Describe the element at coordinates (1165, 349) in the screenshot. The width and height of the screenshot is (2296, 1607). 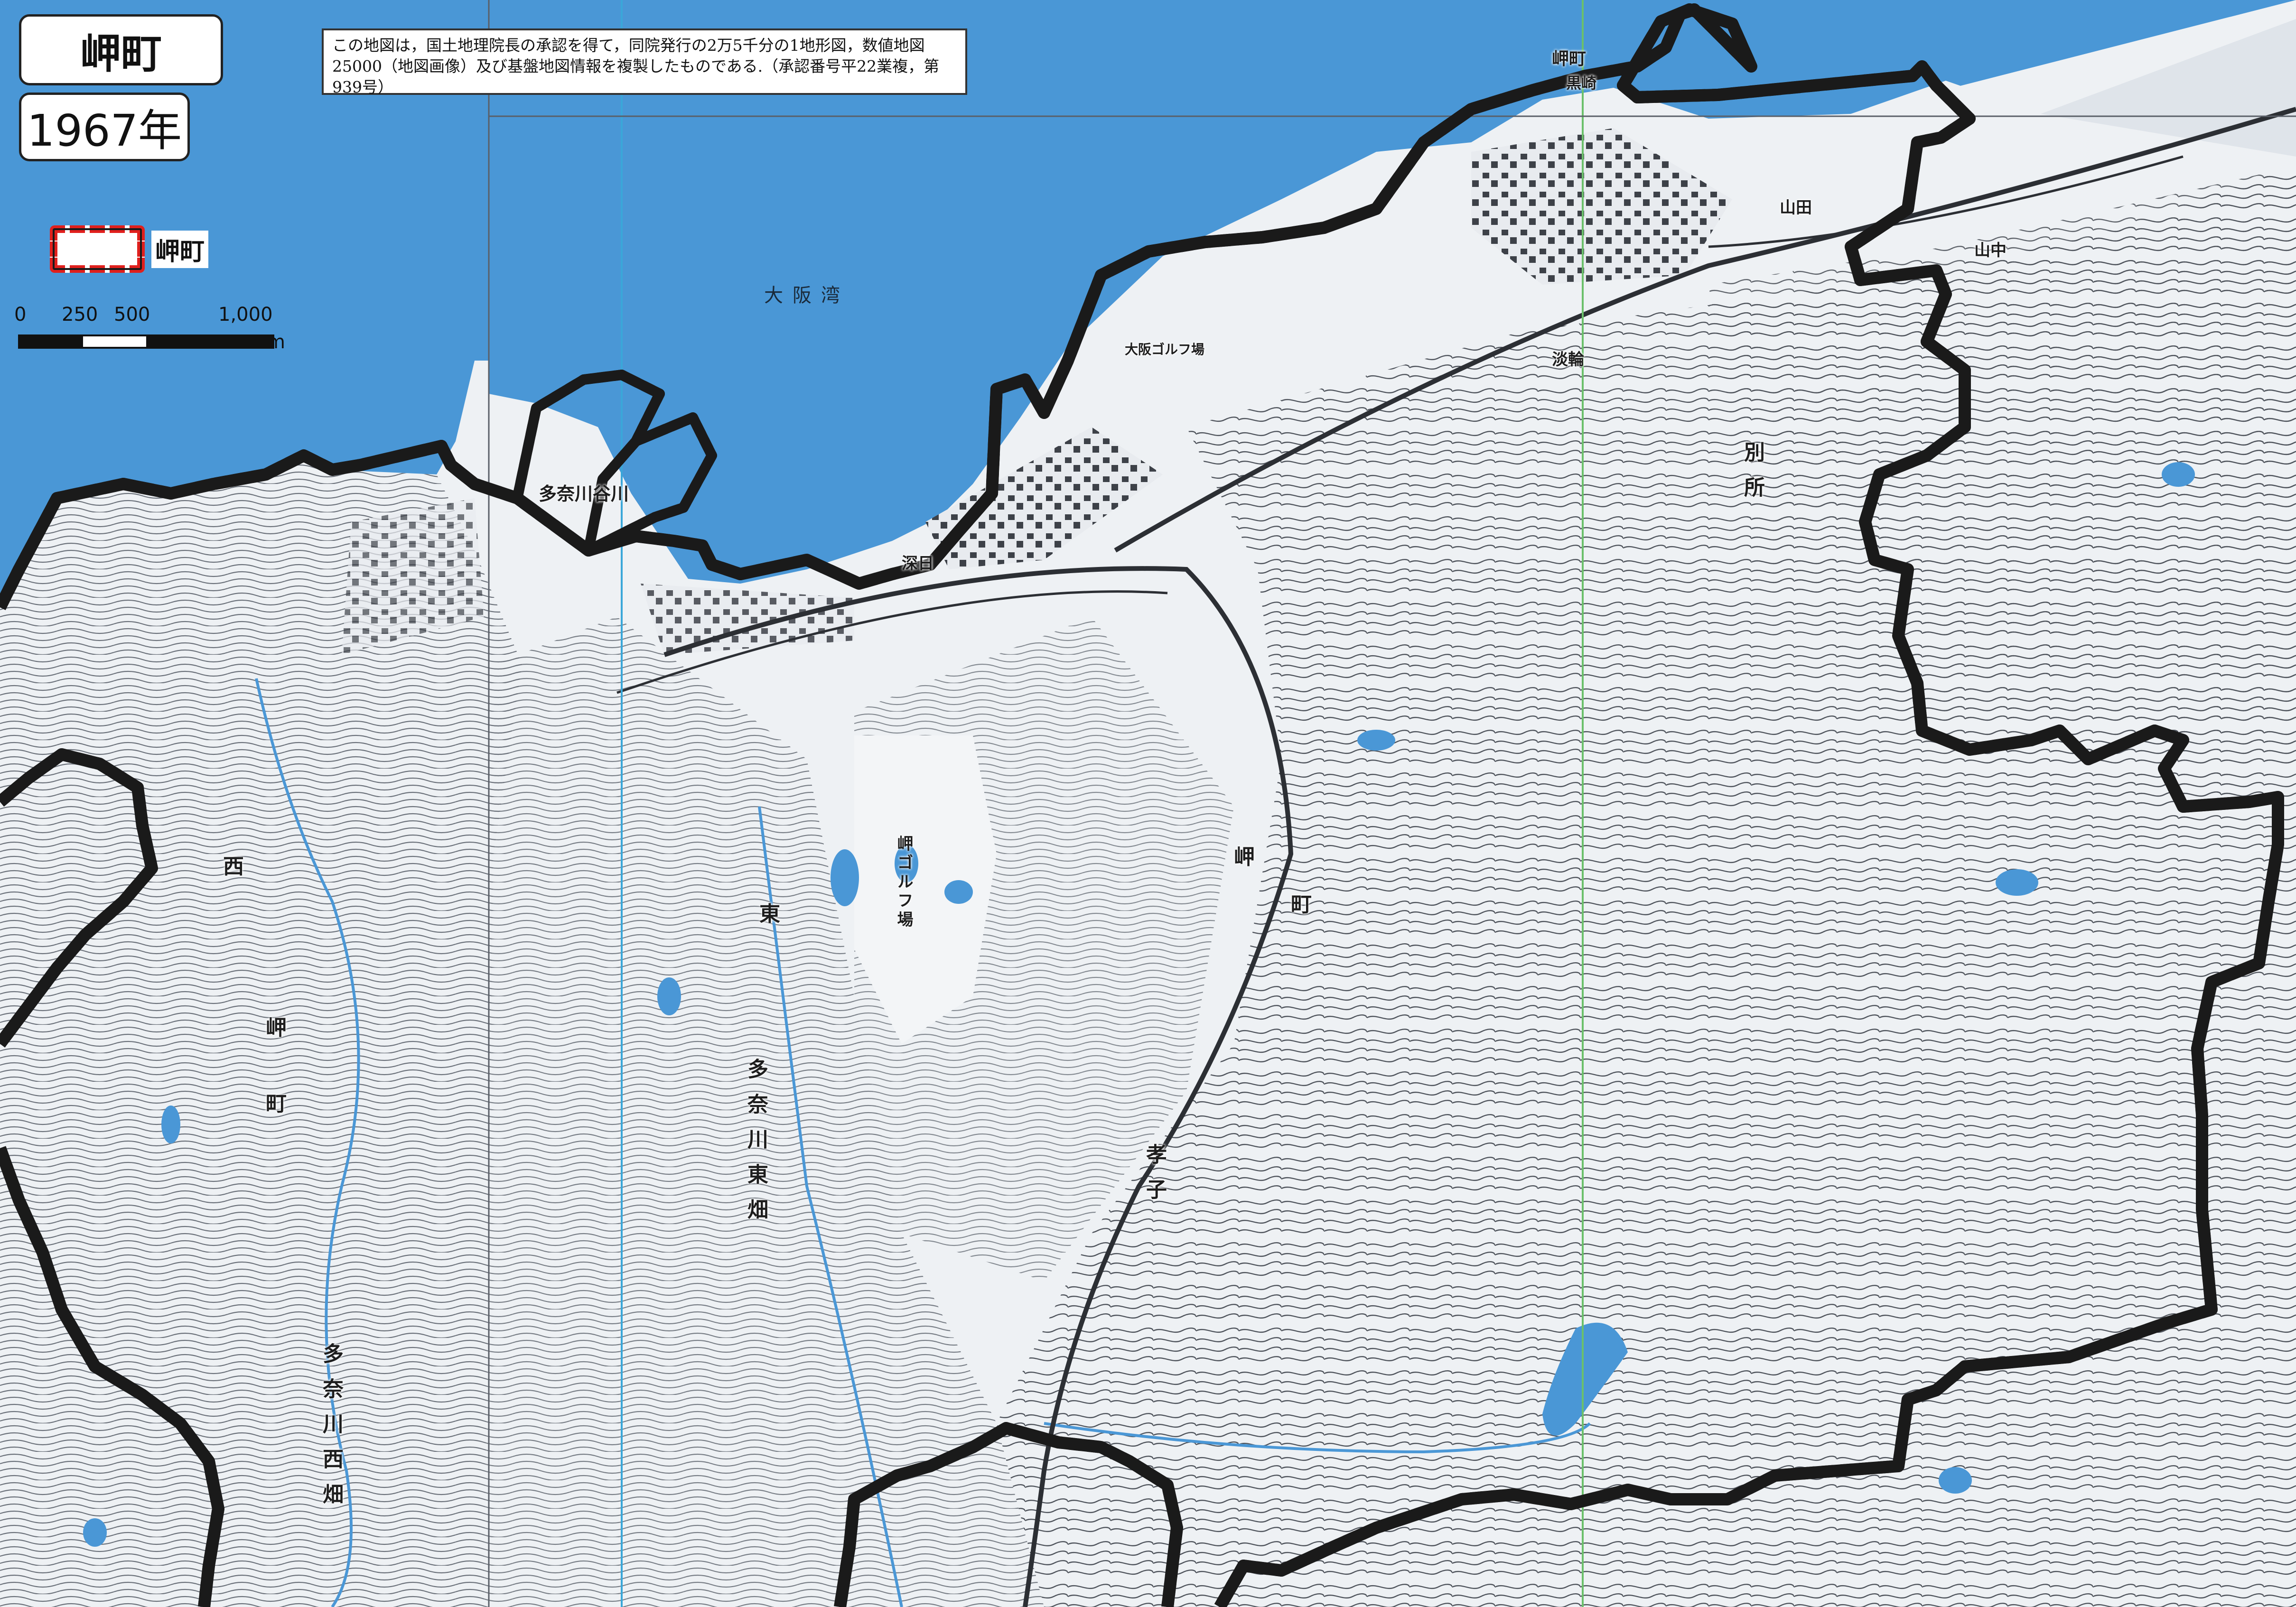
I see `label-osaka-golf: 大阪ゴルフ場` at that location.